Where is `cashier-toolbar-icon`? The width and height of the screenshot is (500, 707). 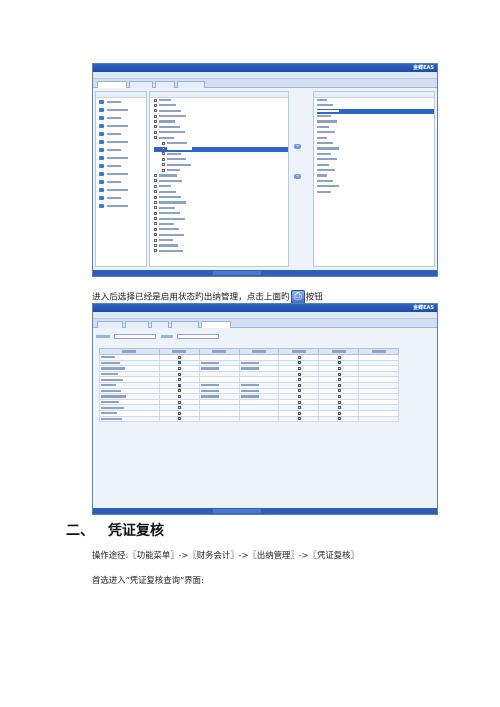 cashier-toolbar-icon is located at coordinates (297, 297).